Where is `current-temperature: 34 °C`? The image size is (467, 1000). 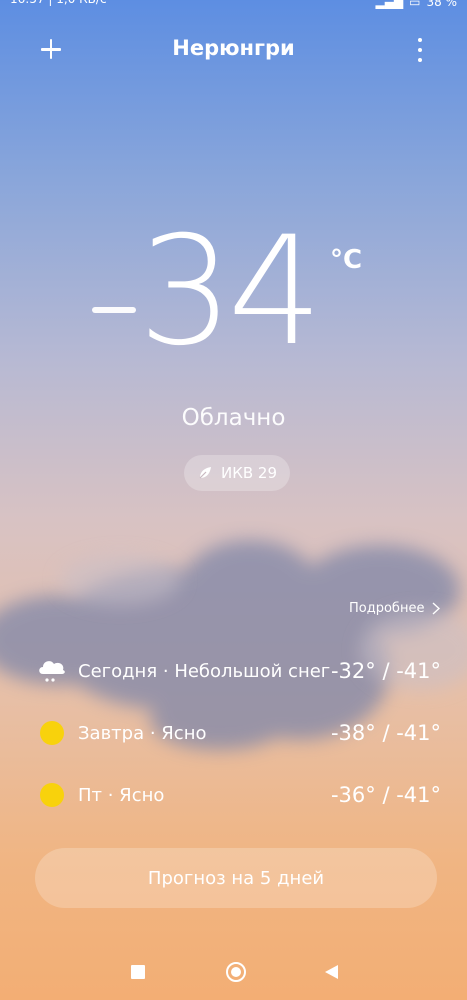
current-temperature: 34 °C is located at coordinates (230, 301).